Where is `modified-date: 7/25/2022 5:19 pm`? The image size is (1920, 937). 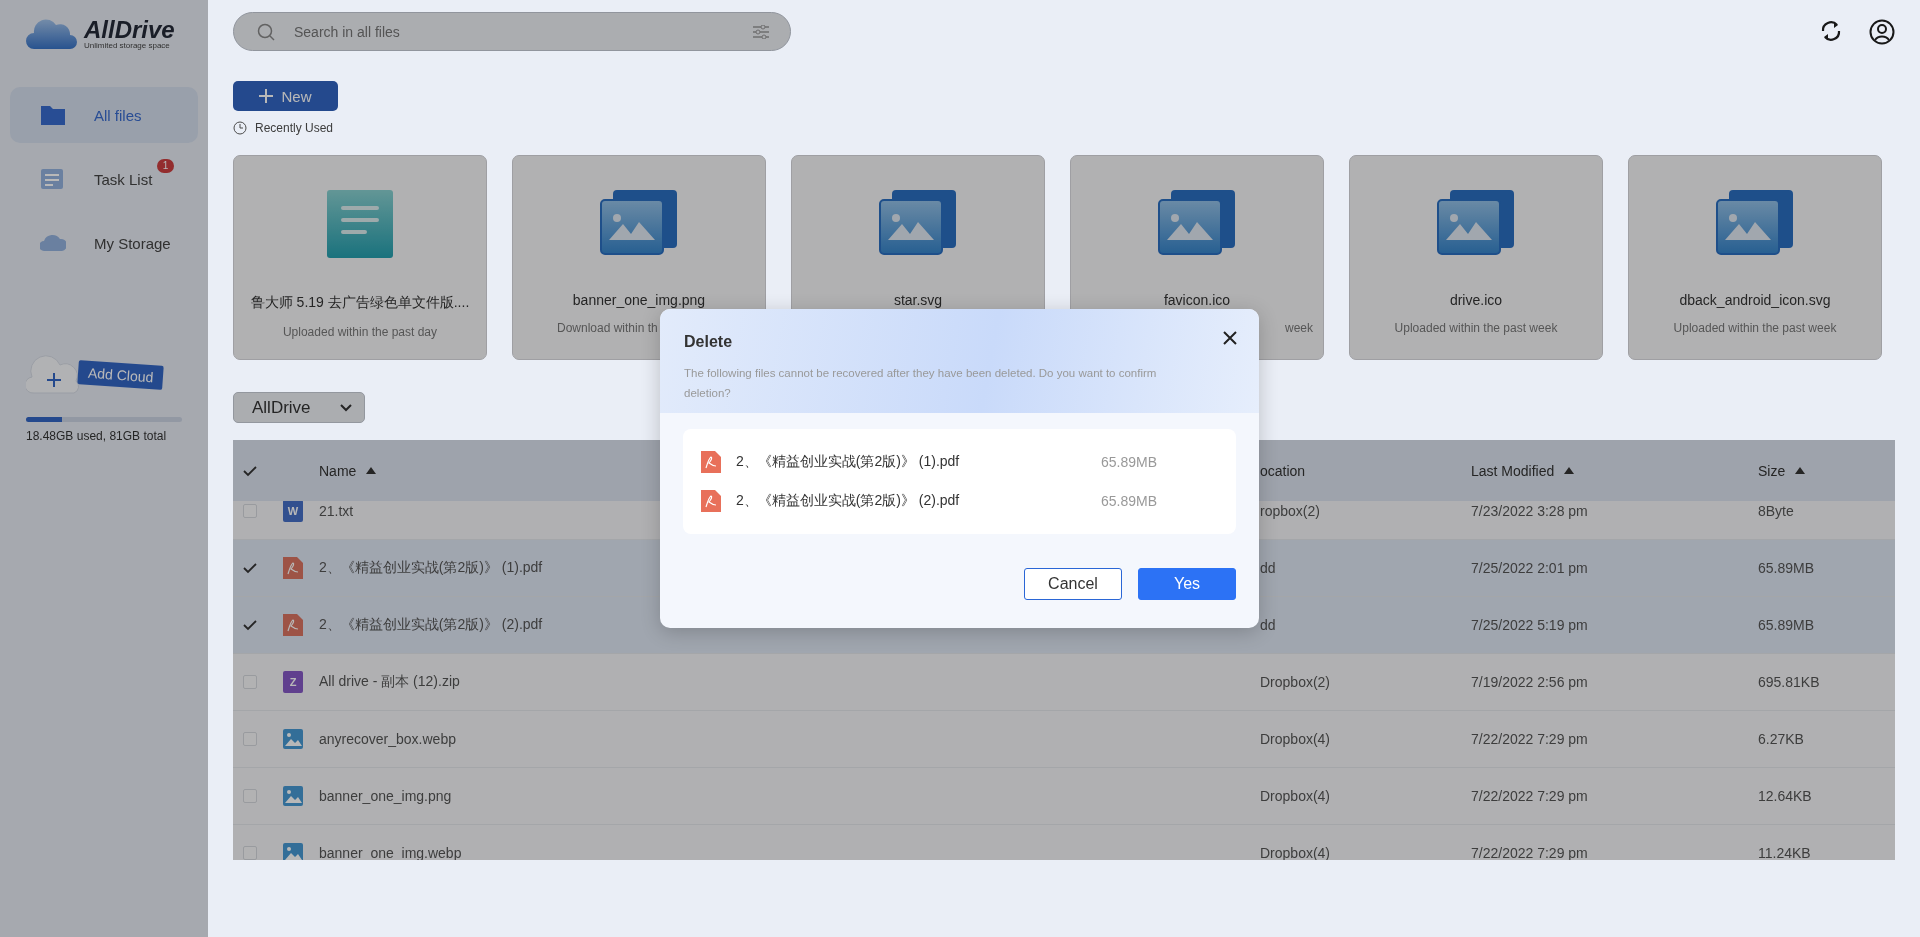
modified-date: 7/25/2022 5:19 pm is located at coordinates (1529, 625).